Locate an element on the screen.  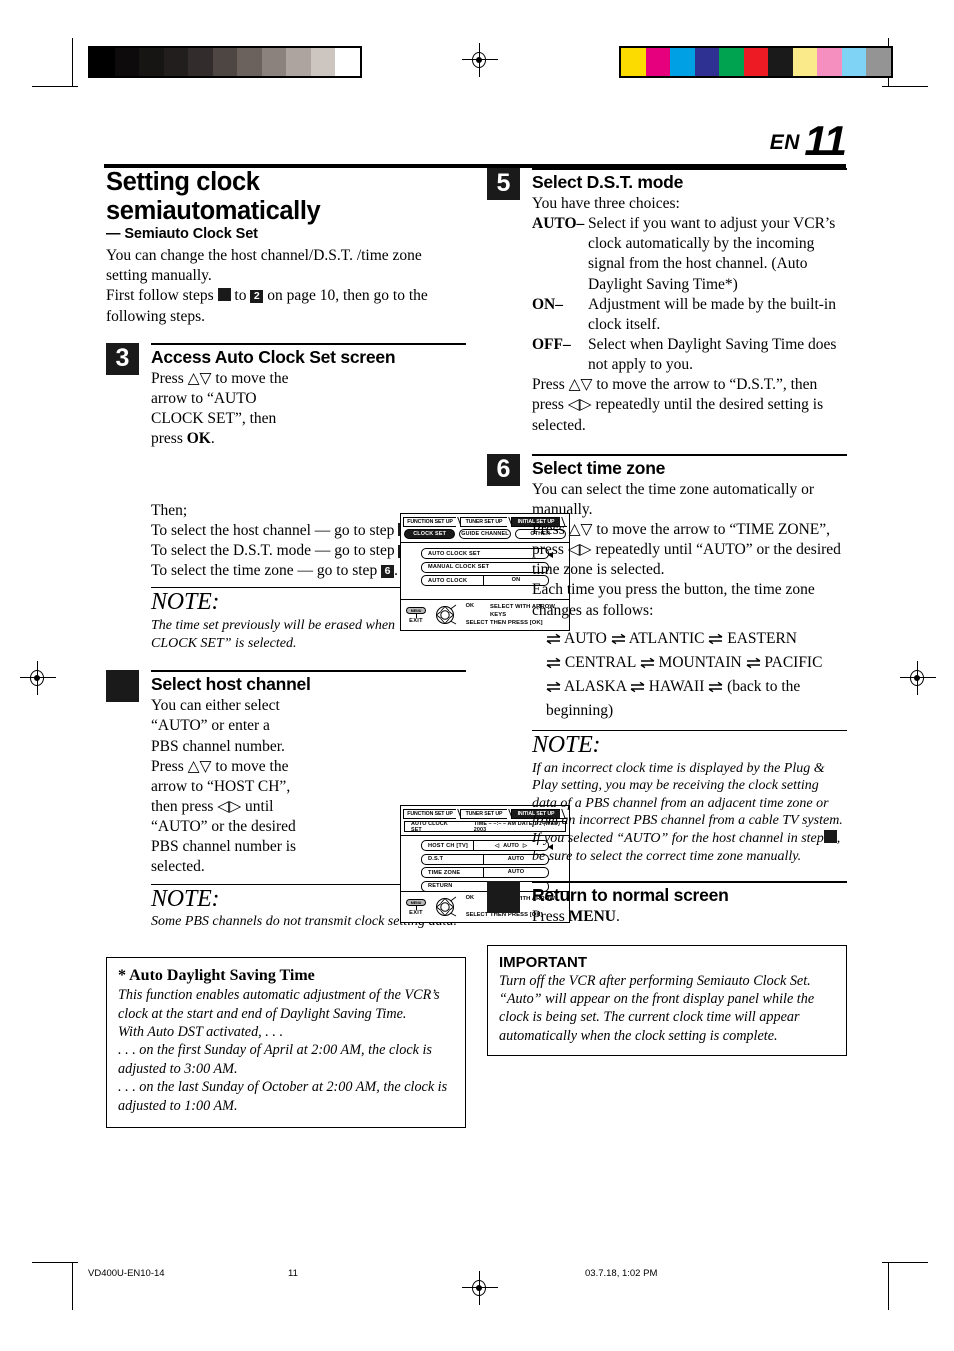
step-3-number: 3 is located at coordinates (122, 358).